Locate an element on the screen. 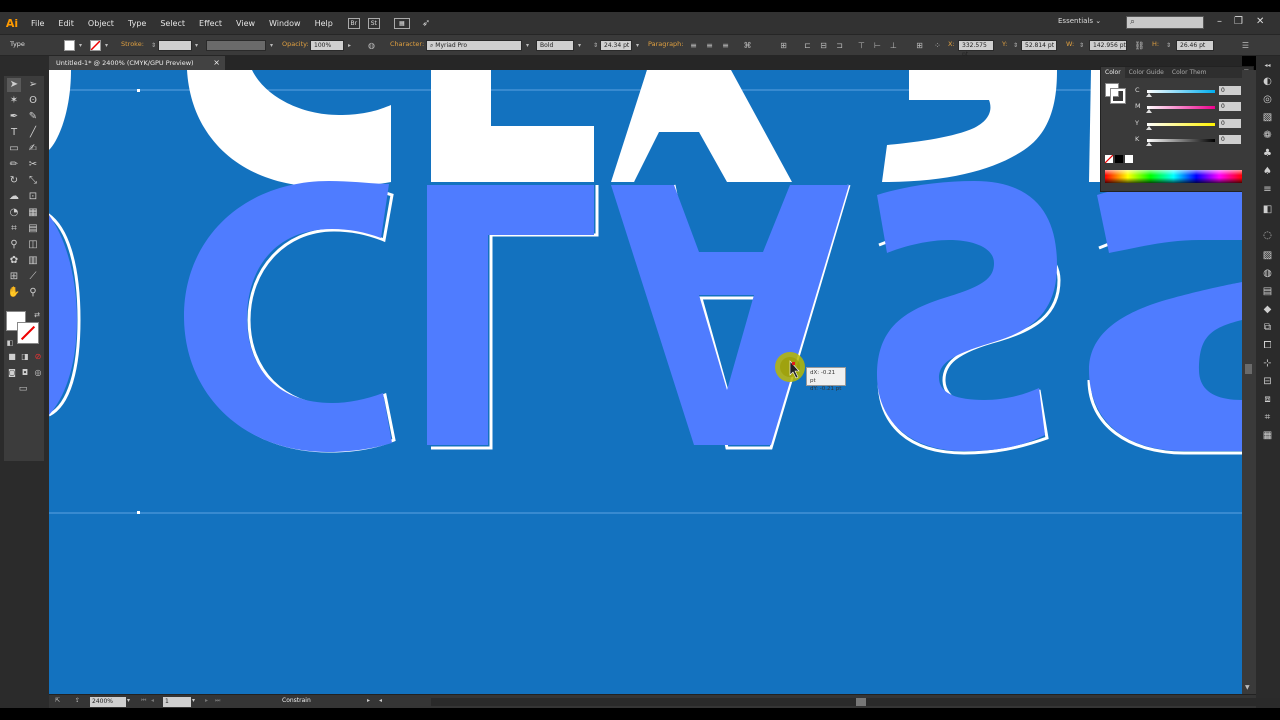  transform-panel-icon: ⊹ is located at coordinates (1267, 364).